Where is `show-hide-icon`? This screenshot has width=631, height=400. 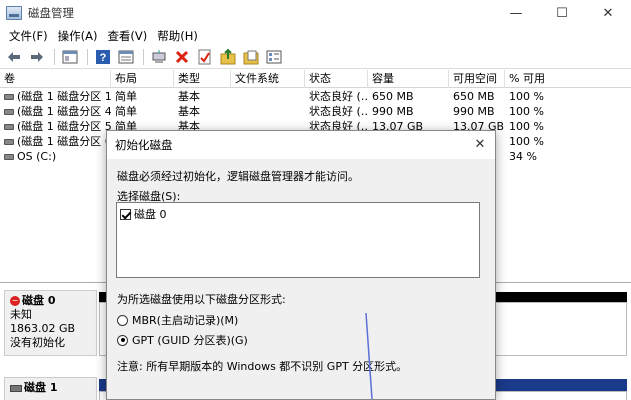
show-hide-icon is located at coordinates (70, 57).